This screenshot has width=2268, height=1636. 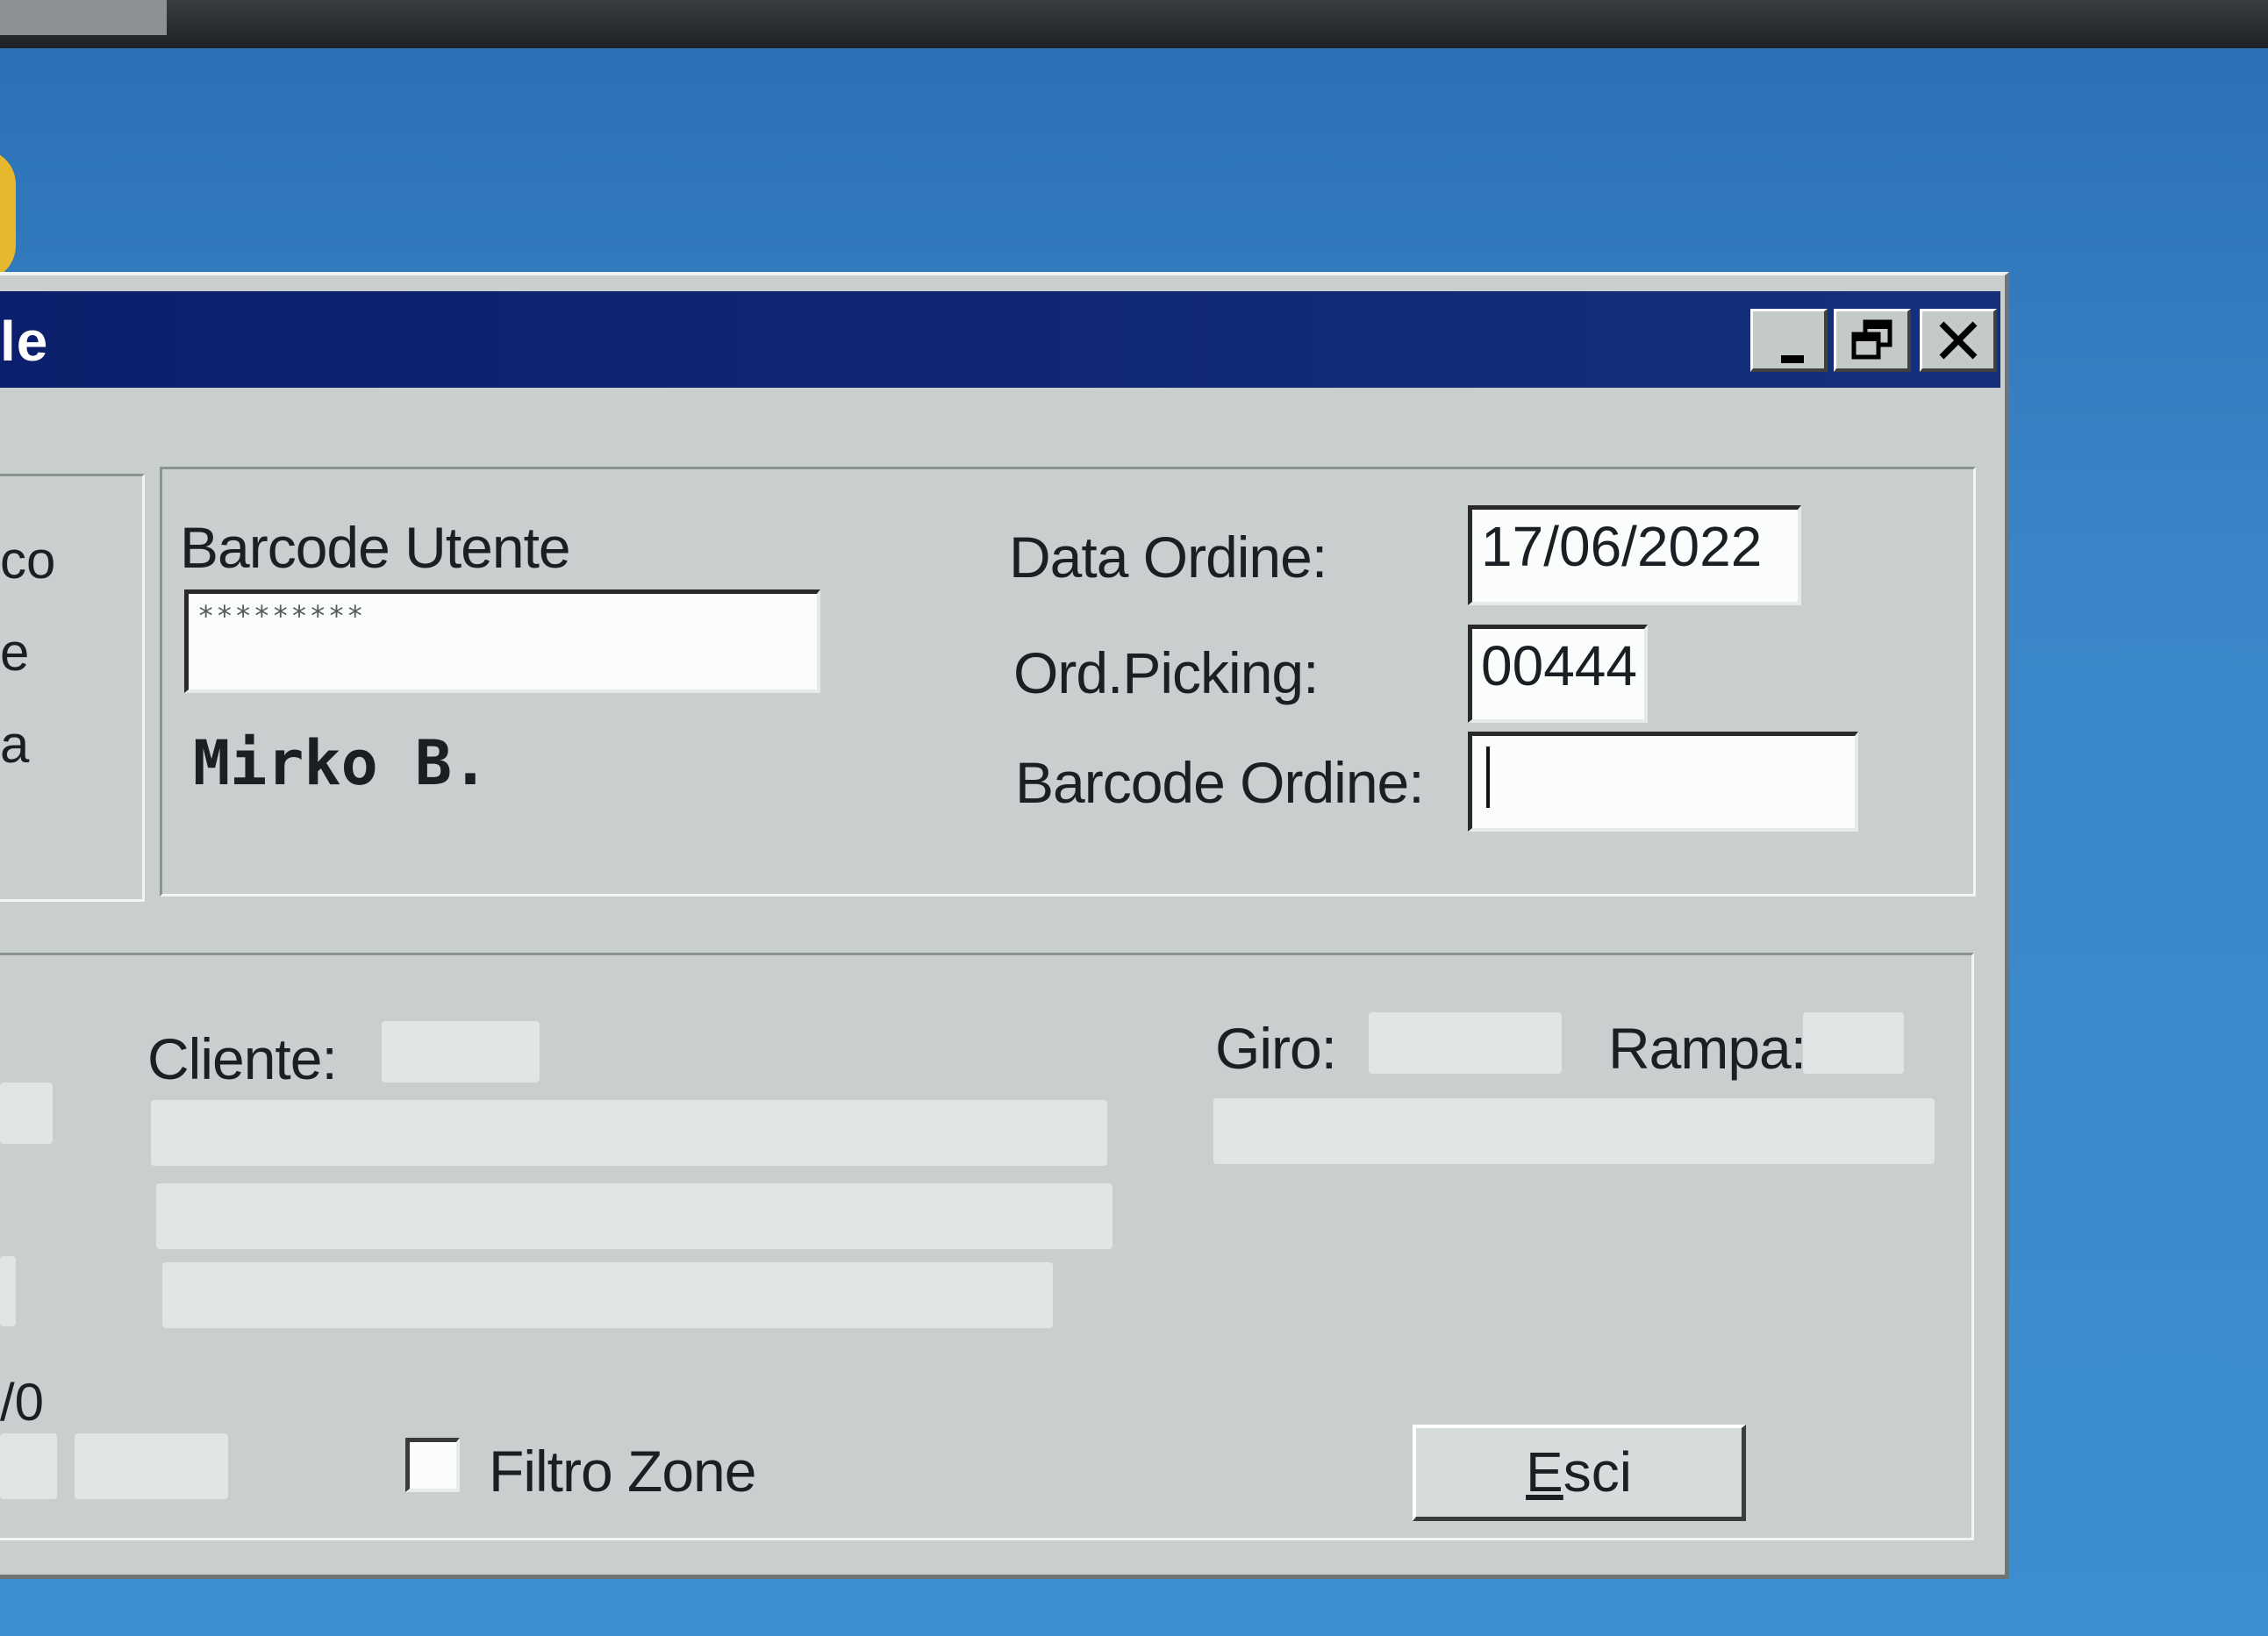 What do you see at coordinates (432, 1465) in the screenshot?
I see `filtro-zone-checkbox` at bounding box center [432, 1465].